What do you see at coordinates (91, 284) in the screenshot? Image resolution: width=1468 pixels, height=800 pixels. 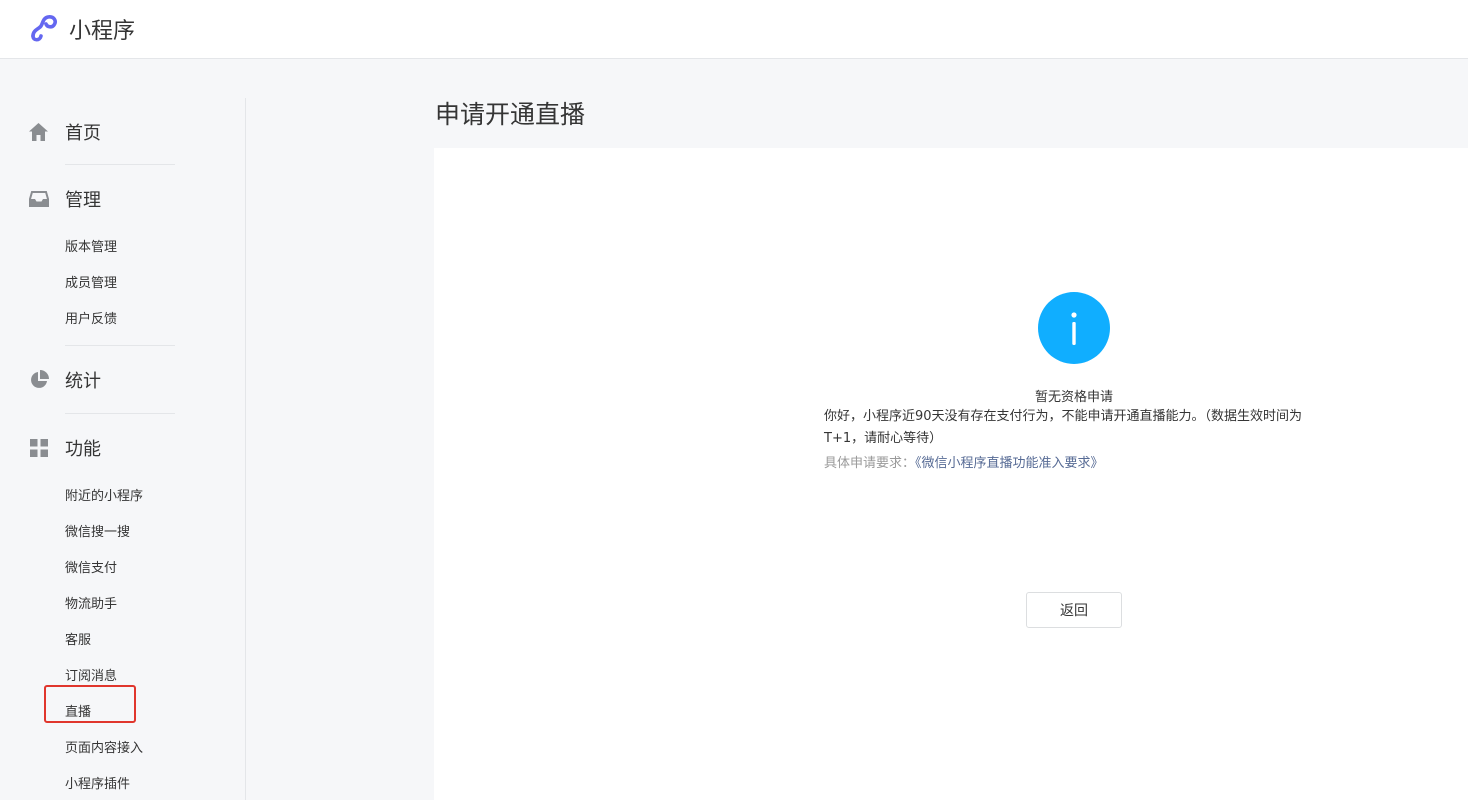 I see `sidebar-item-member-management: 成员管理` at bounding box center [91, 284].